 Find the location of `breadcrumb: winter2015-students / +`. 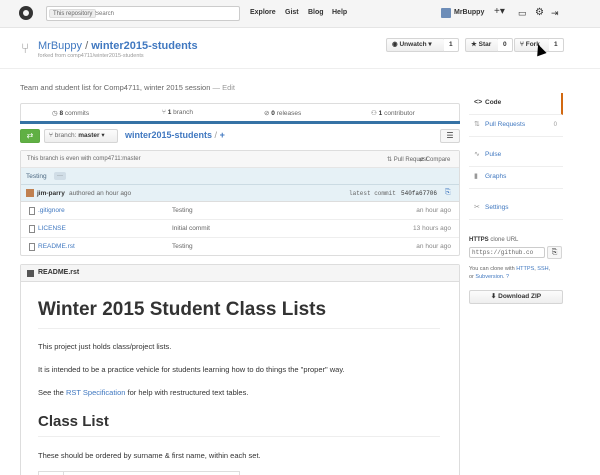

breadcrumb: winter2015-students / + is located at coordinates (175, 135).